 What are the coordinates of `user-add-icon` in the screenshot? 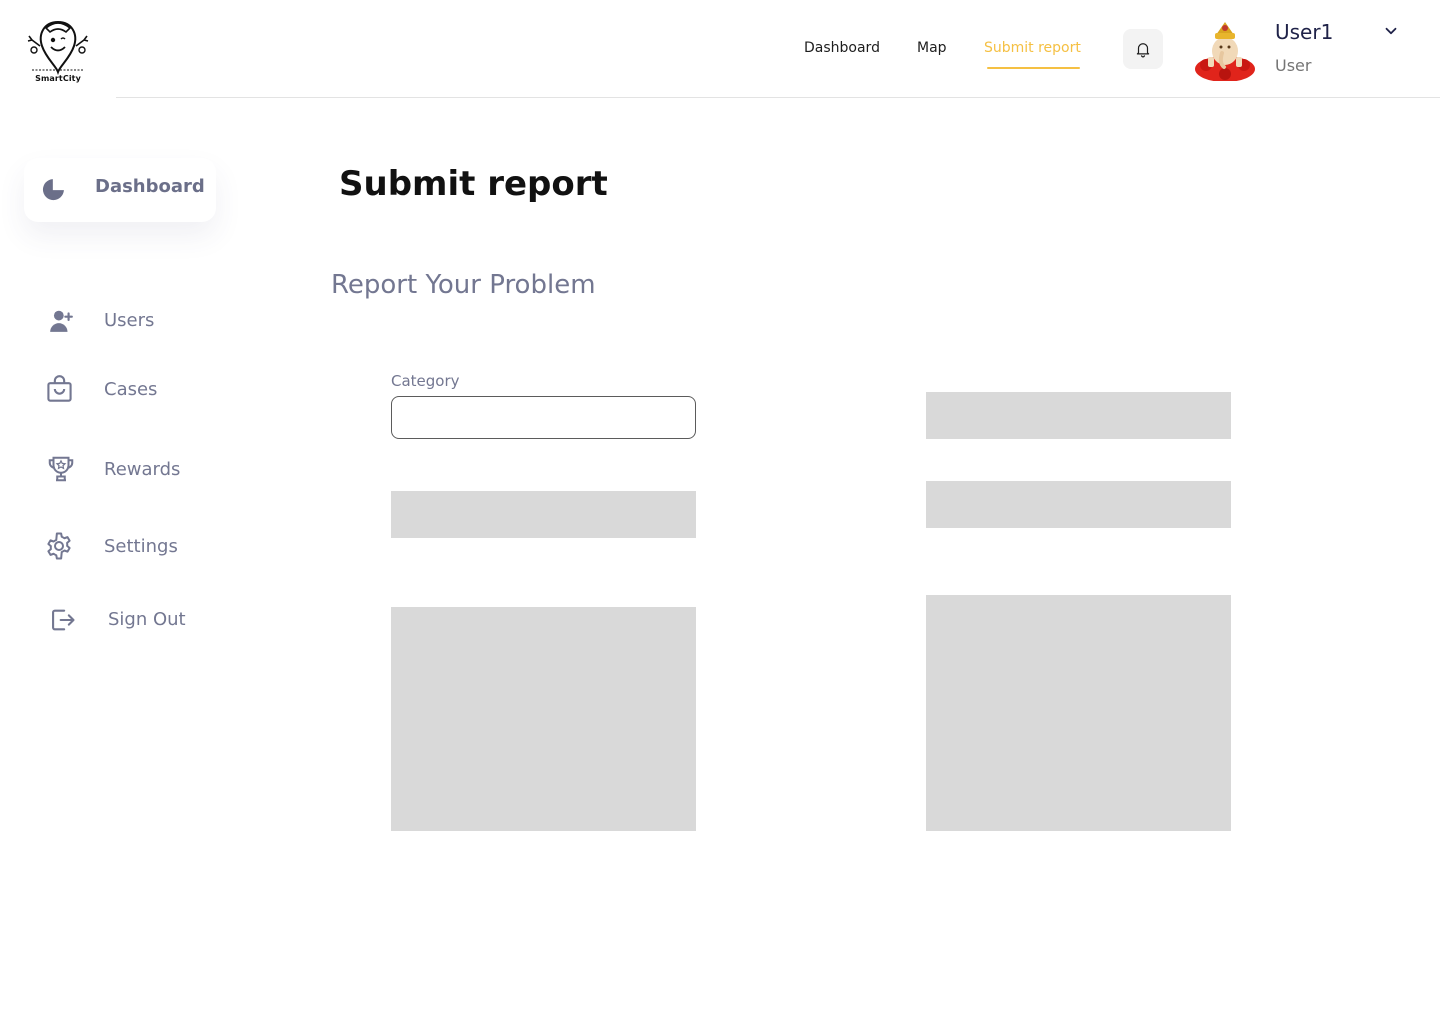 It's located at (61, 321).